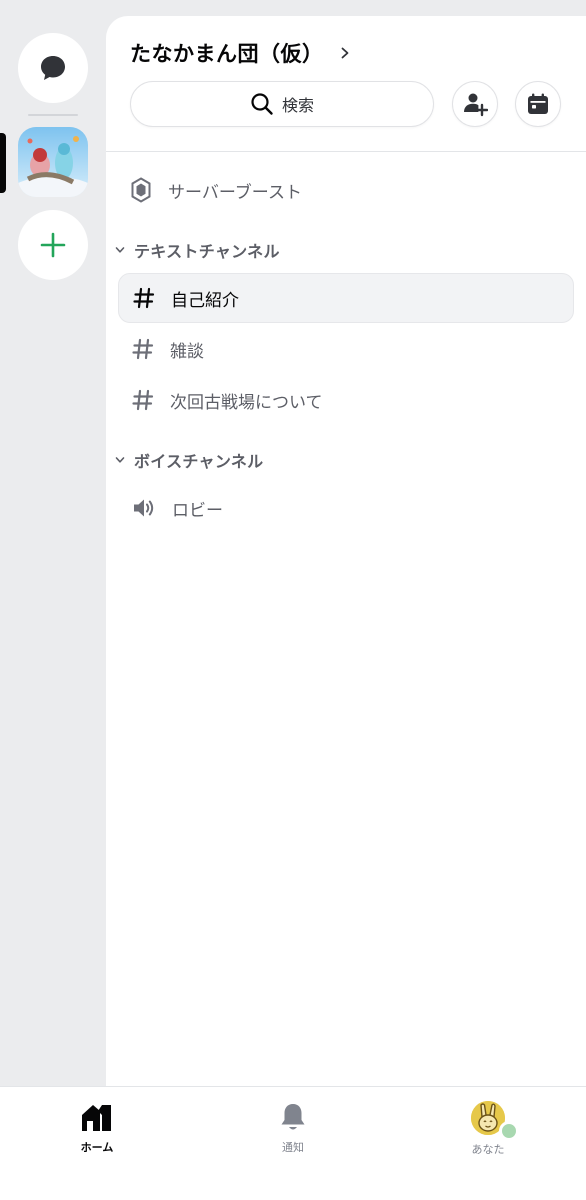 The width and height of the screenshot is (586, 1200). I want to click on search-label: 検索, so click(297, 105).